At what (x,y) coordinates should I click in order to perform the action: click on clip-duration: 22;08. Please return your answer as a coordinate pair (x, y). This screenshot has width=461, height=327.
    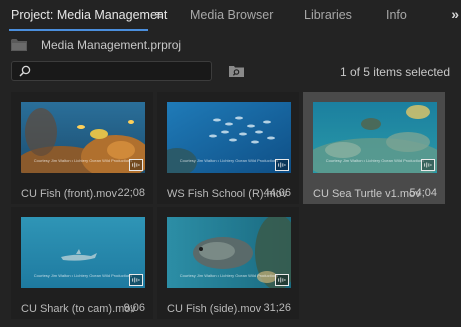
    Looking at the image, I should click on (131, 193).